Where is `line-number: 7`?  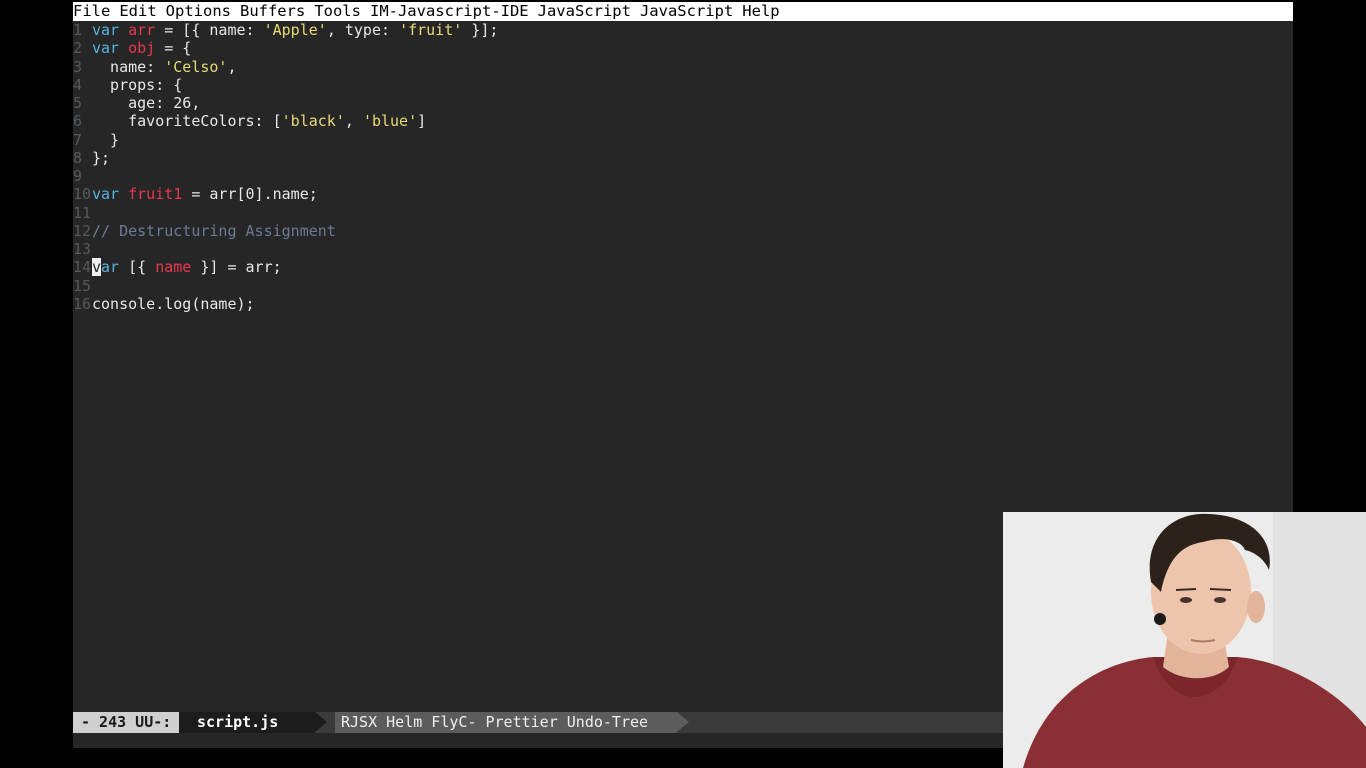 line-number: 7 is located at coordinates (78, 139).